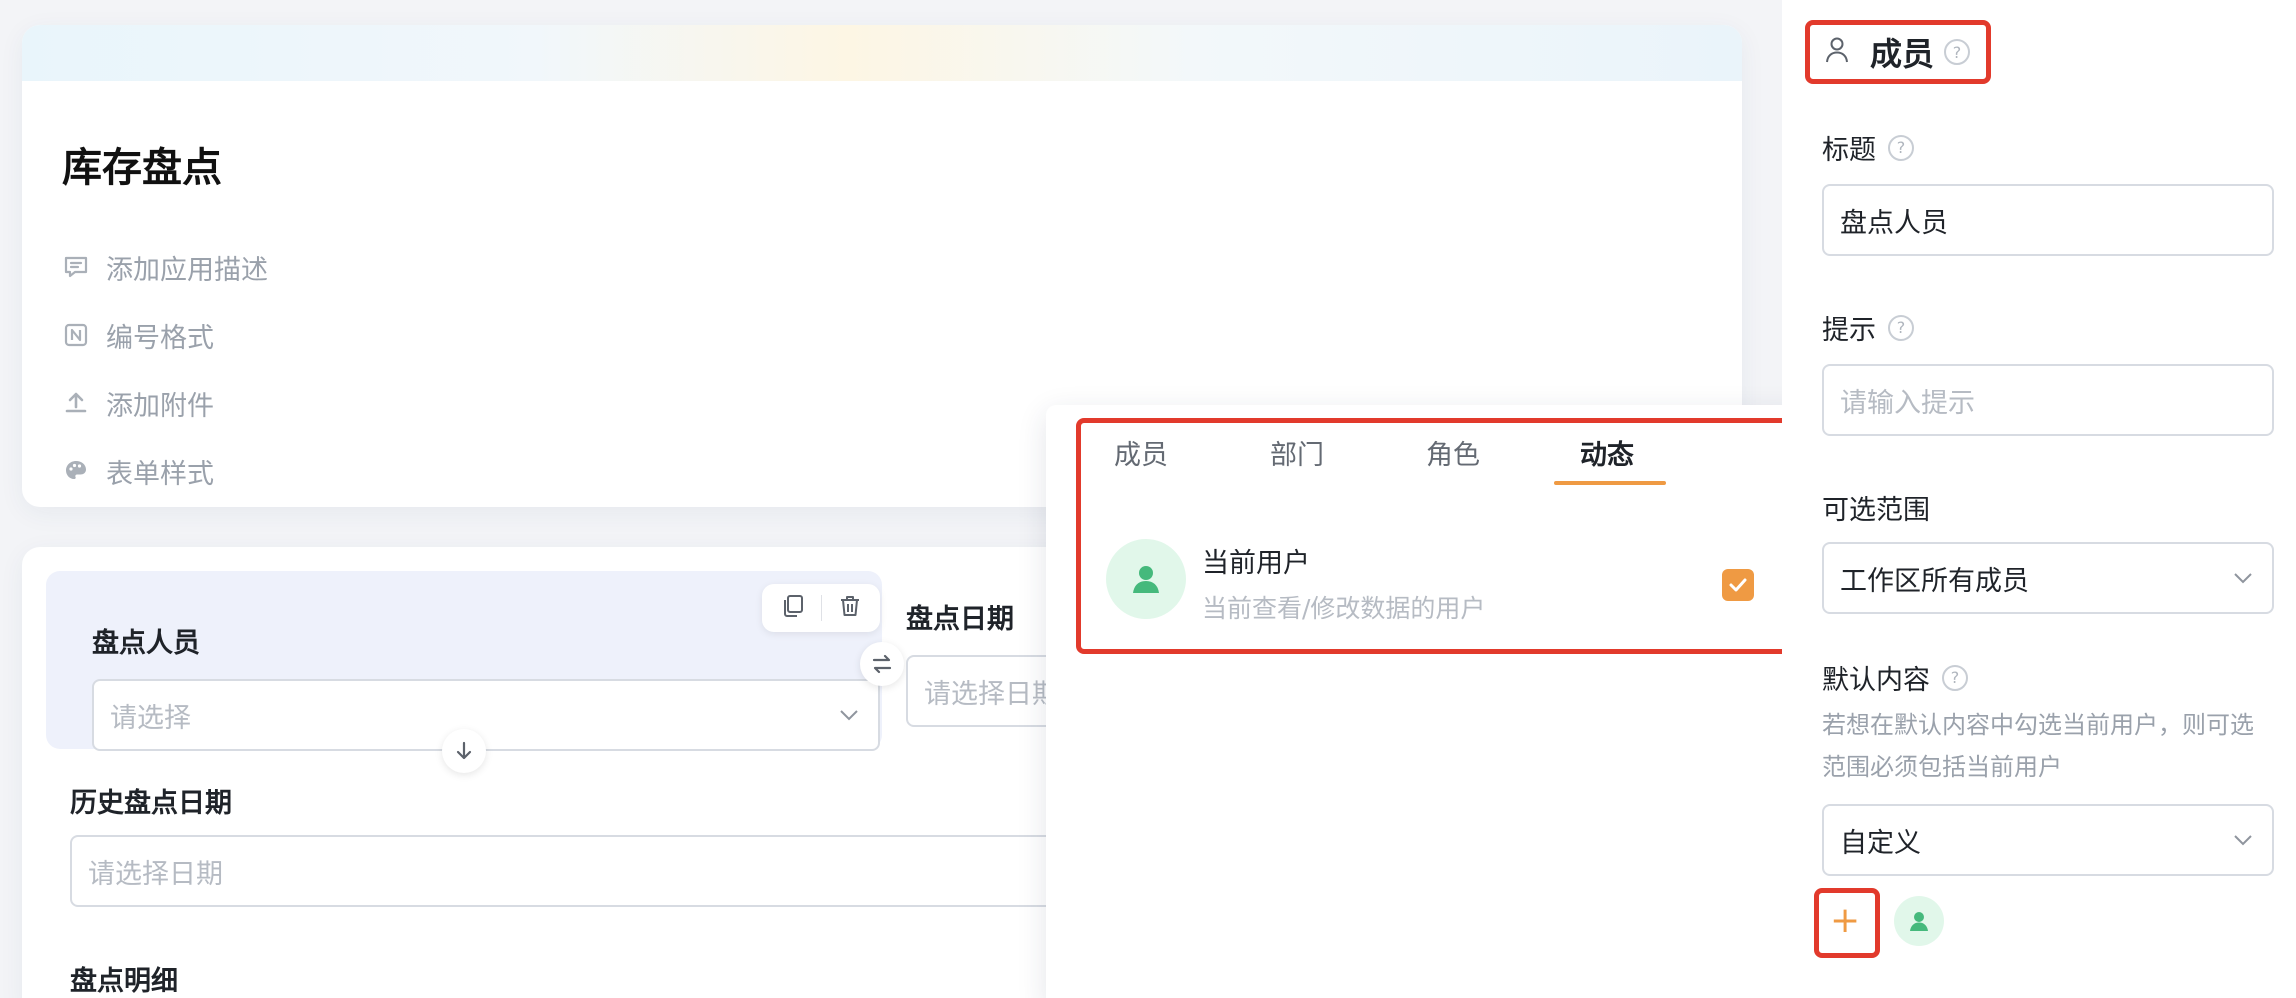 The image size is (2296, 998). Describe the element at coordinates (1919, 921) in the screenshot. I see `default-member-avatar-icon` at that location.